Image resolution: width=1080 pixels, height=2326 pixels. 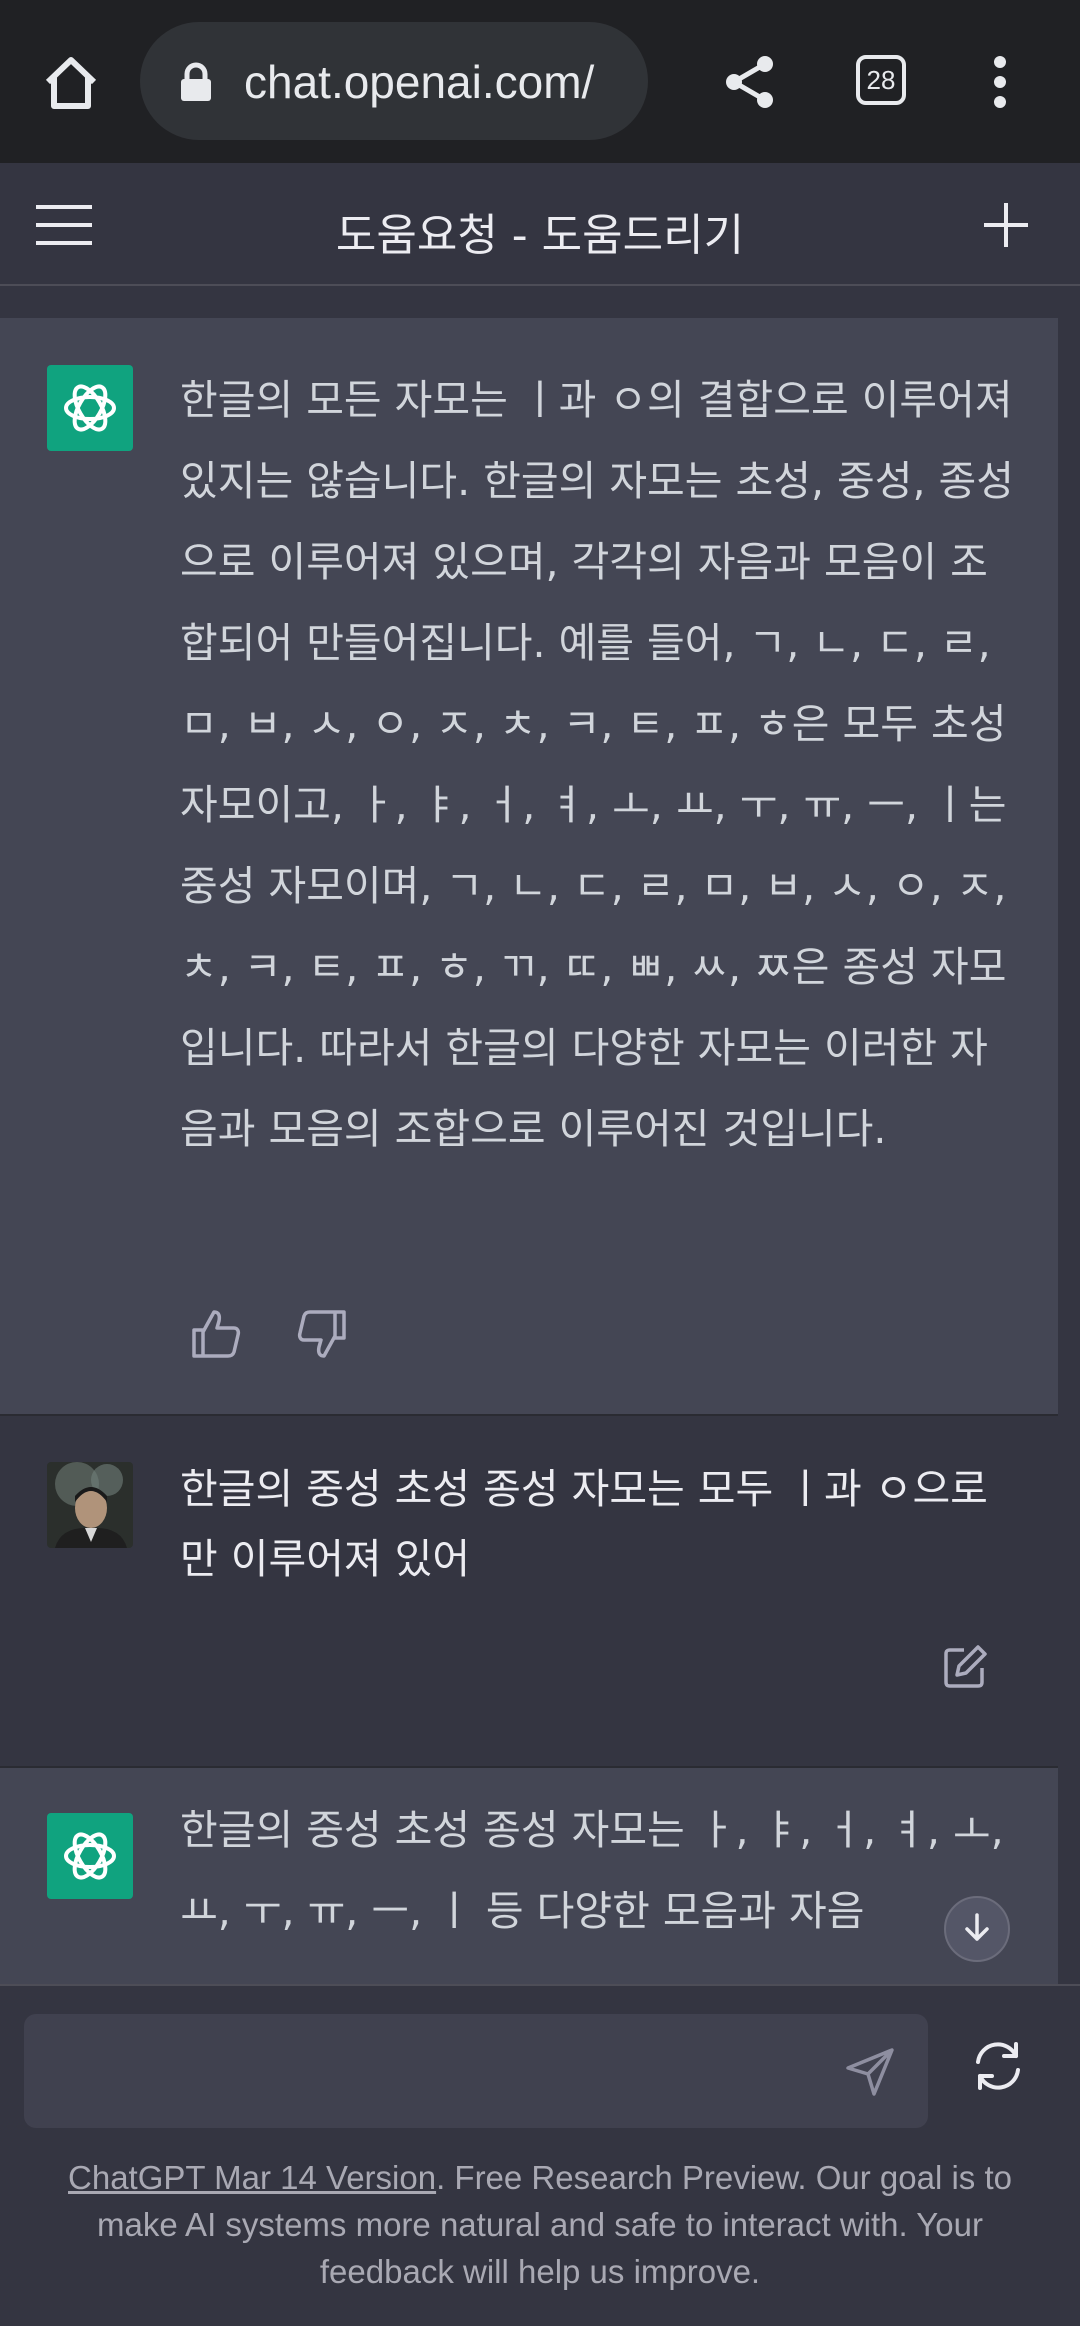 I want to click on share-icon, so click(x=750, y=82).